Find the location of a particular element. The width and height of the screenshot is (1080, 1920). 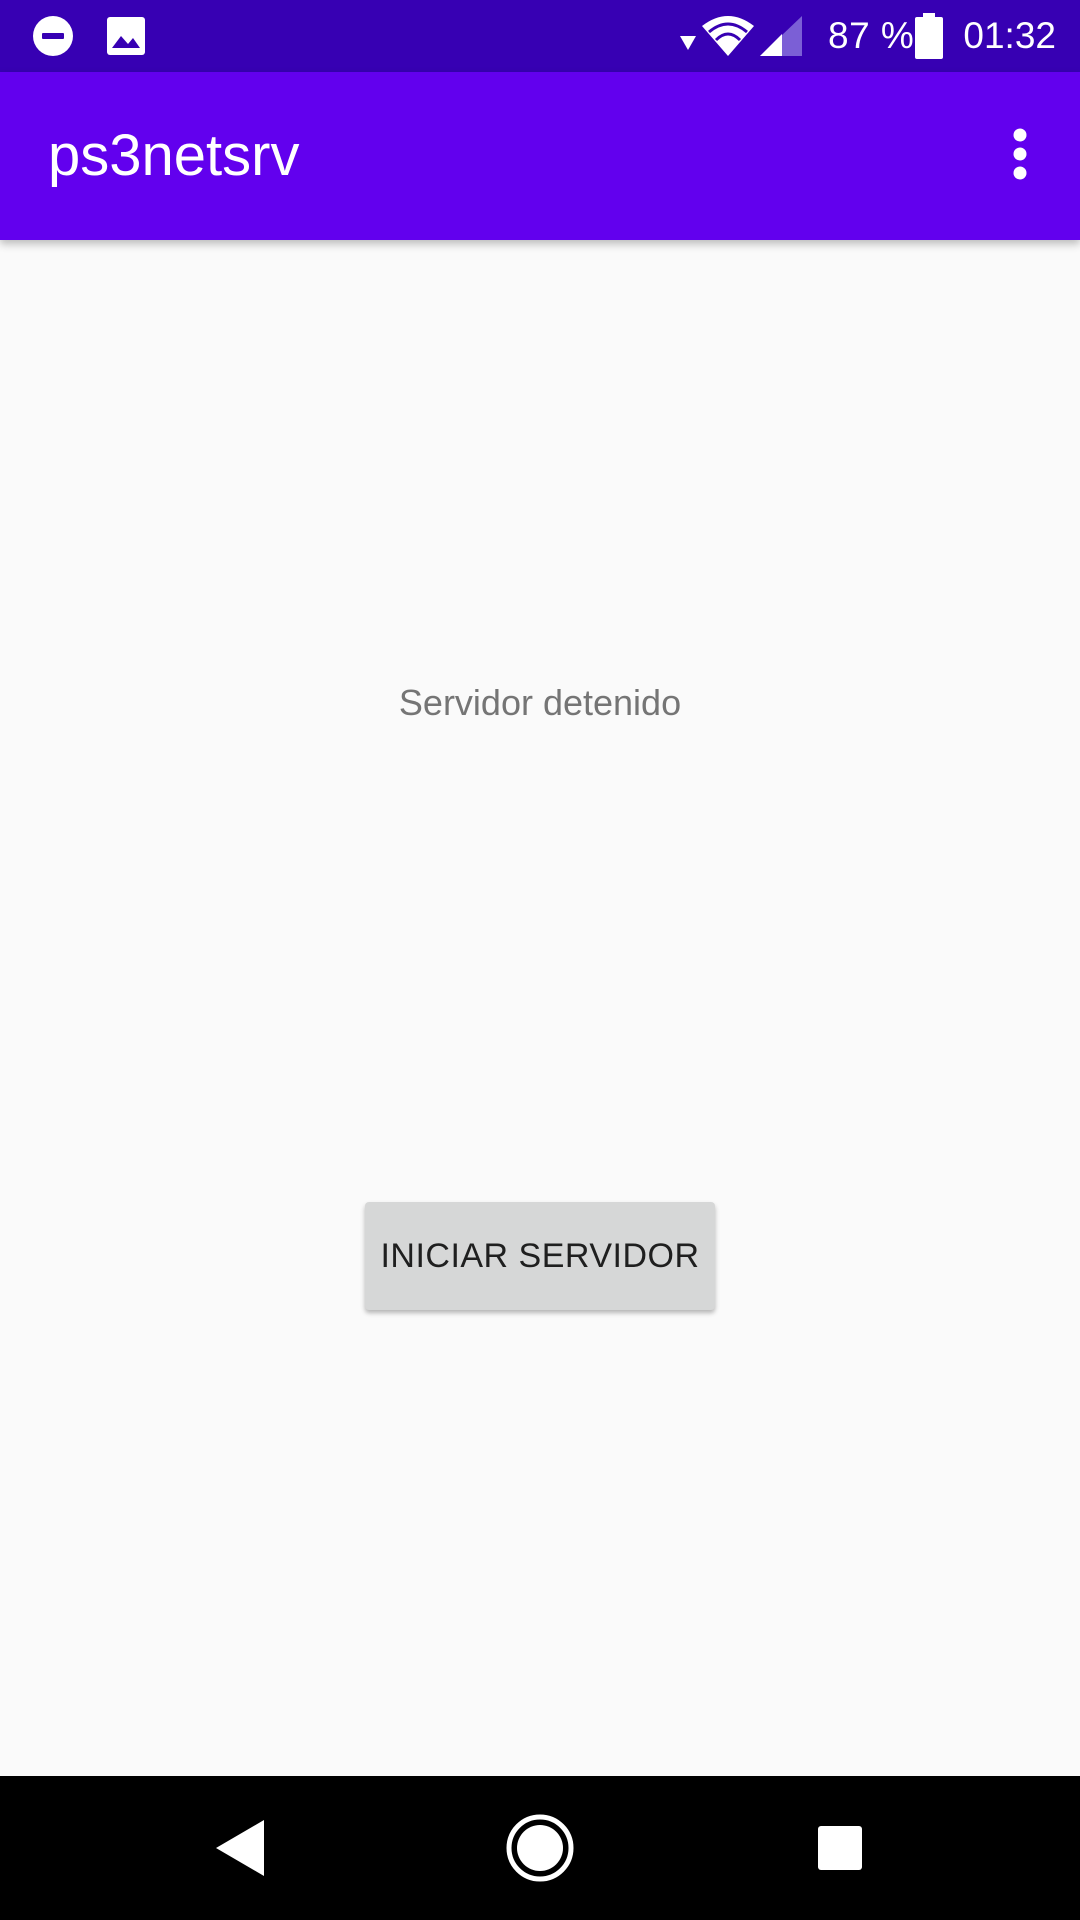

navigation-bar is located at coordinates (540, 1848).